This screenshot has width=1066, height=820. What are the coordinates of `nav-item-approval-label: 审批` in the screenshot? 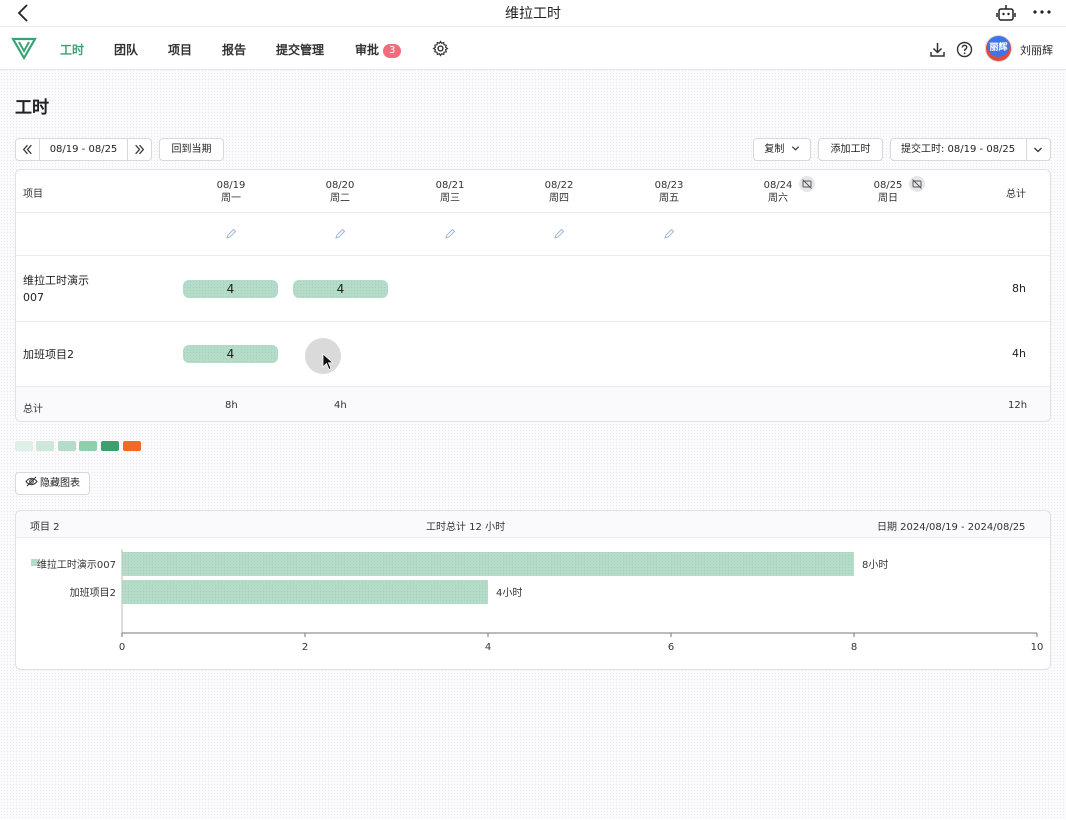 It's located at (367, 50).